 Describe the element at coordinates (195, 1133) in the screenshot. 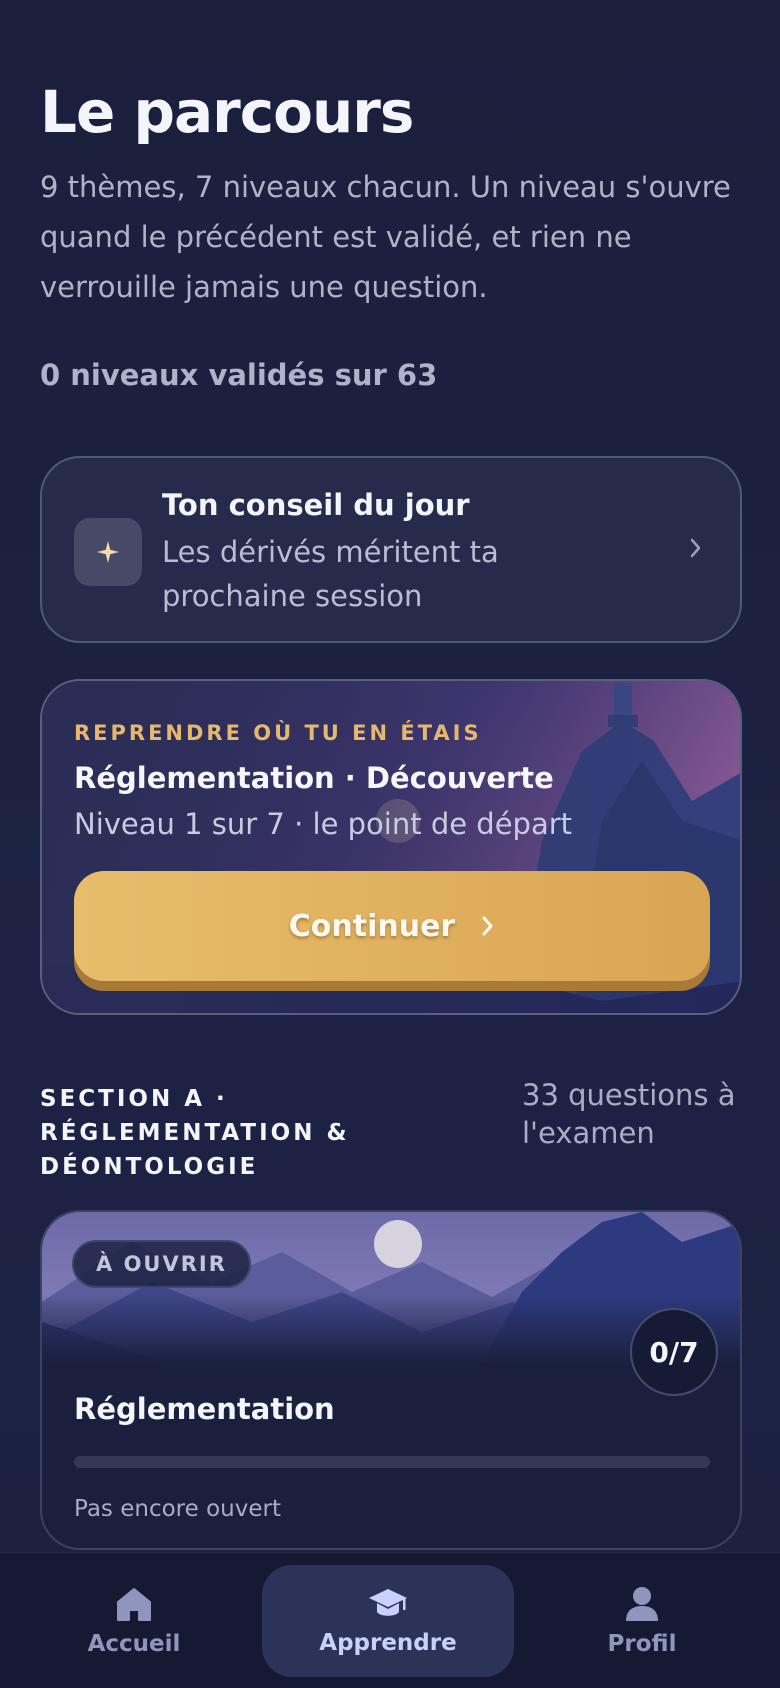

I see `section-title: SECTION A · RÉGLEMENTATION & DÉONTOLOGIE` at that location.